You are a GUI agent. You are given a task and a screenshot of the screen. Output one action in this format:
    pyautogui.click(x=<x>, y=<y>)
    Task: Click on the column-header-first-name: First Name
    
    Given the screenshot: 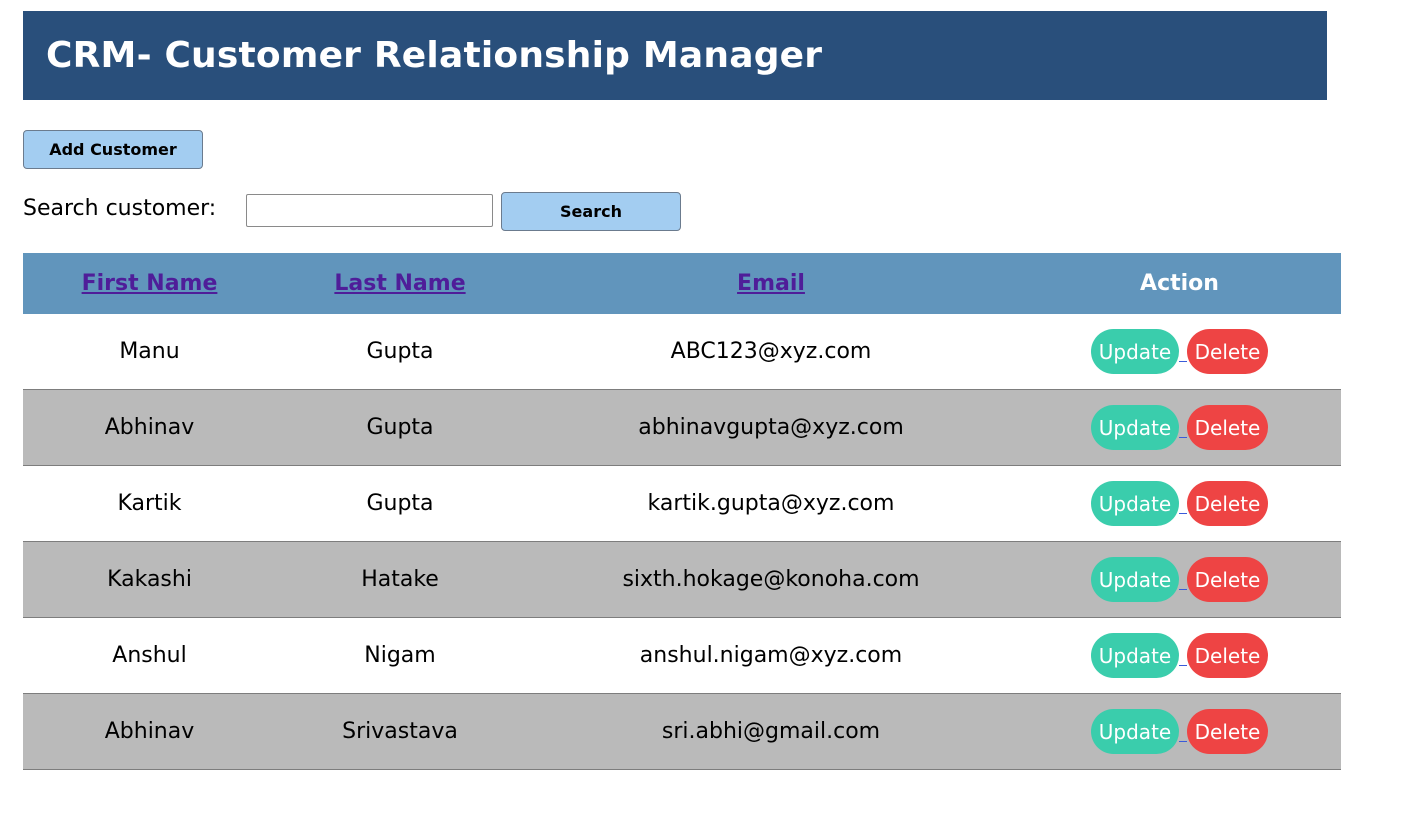 What is the action you would take?
    pyautogui.click(x=149, y=283)
    